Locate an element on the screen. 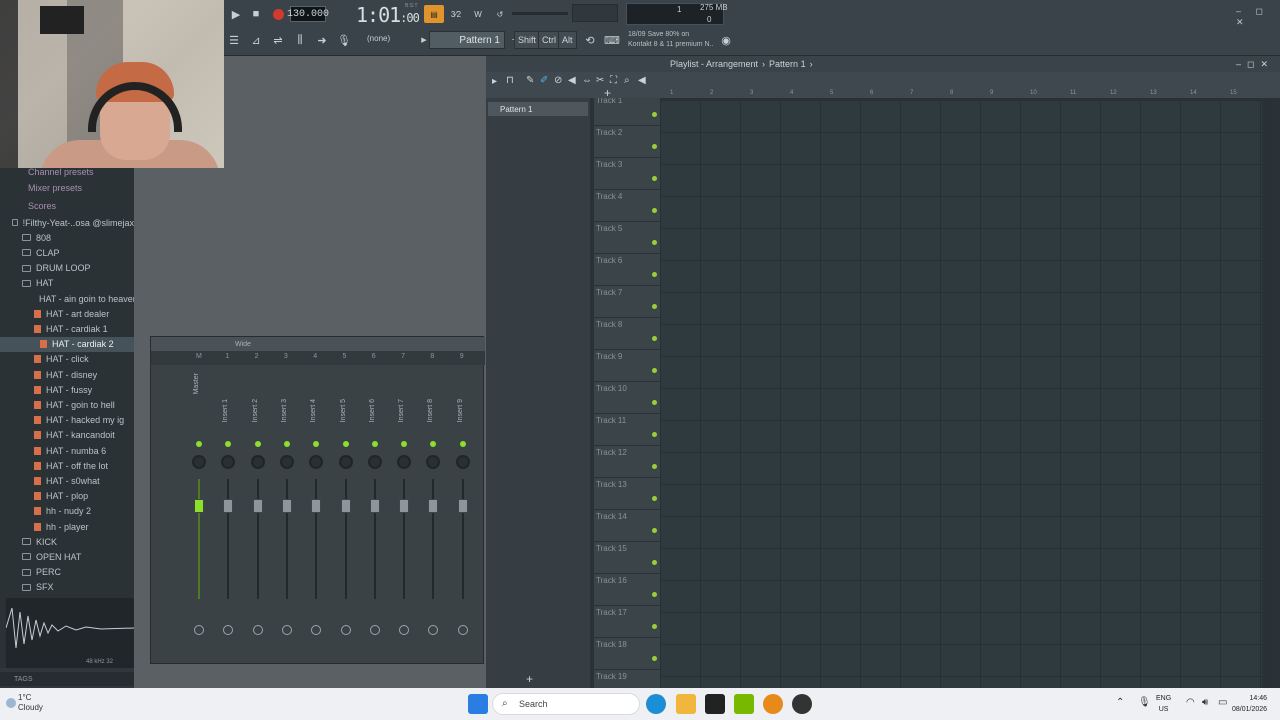  none-selector: (none) is located at coordinates (378, 38).